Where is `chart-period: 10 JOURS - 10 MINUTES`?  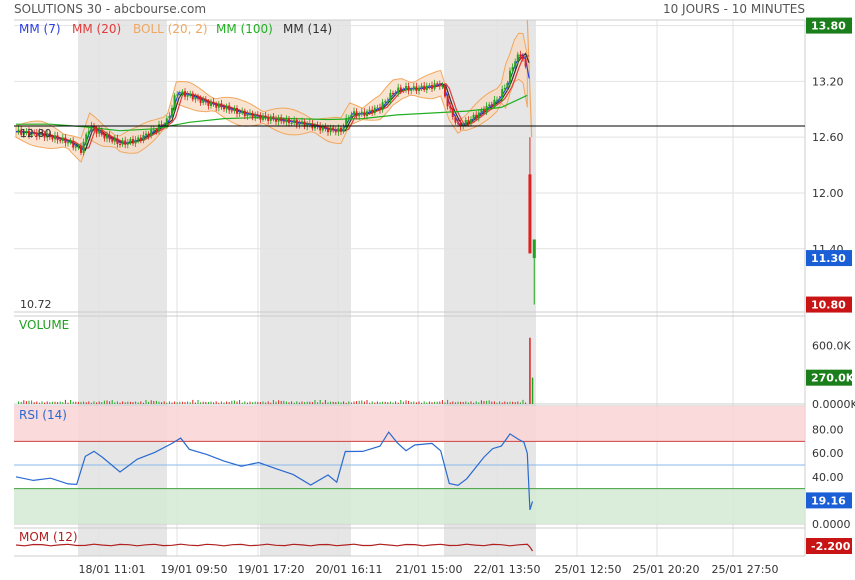
chart-period: 10 JOURS - 10 MINUTES is located at coordinates (734, 9).